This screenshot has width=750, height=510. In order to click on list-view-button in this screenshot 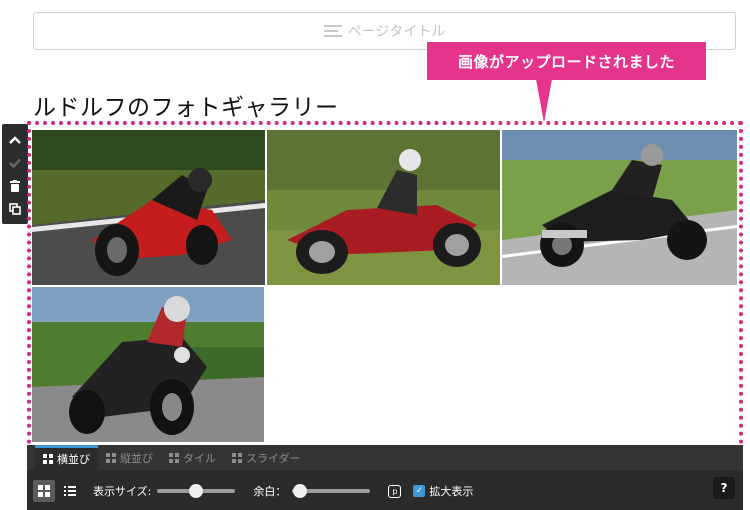, I will do `click(70, 491)`.